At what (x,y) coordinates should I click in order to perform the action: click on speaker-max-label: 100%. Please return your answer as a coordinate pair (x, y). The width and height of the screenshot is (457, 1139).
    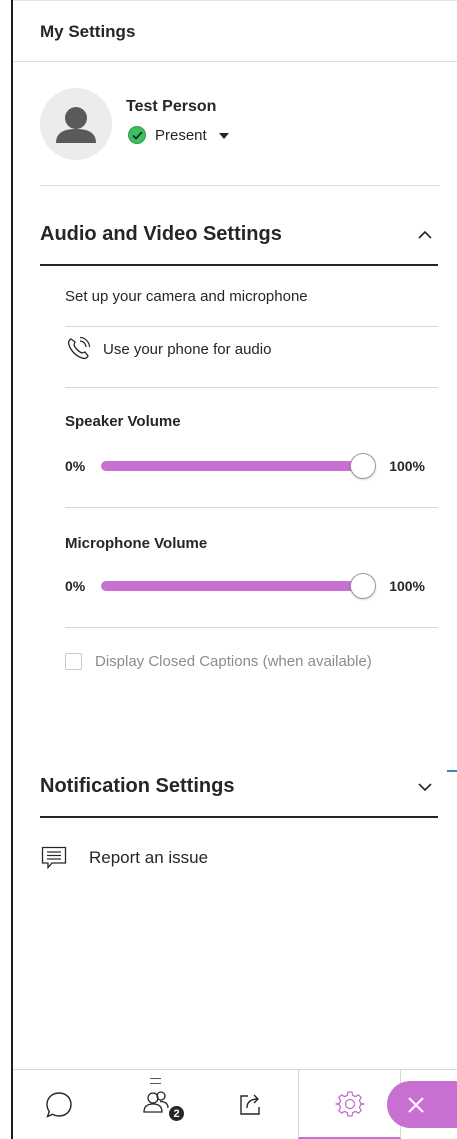
    Looking at the image, I should click on (407, 466).